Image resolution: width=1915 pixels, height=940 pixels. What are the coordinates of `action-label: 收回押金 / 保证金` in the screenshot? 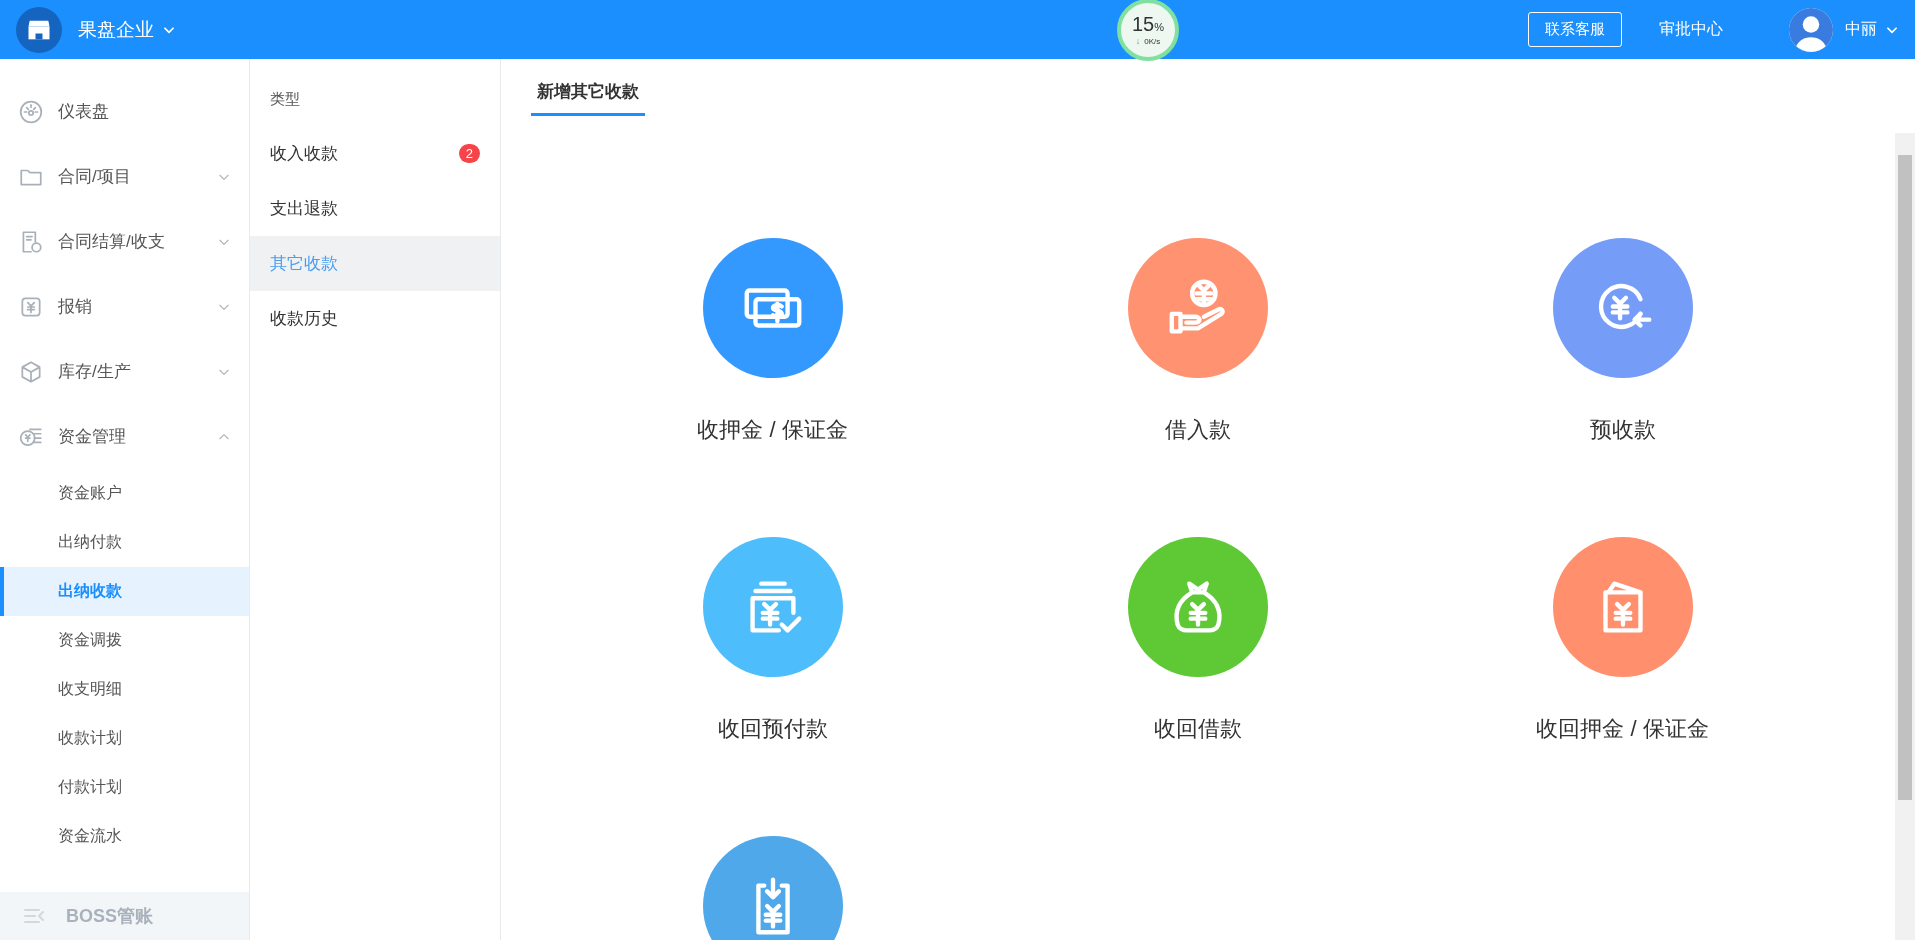 It's located at (1622, 729).